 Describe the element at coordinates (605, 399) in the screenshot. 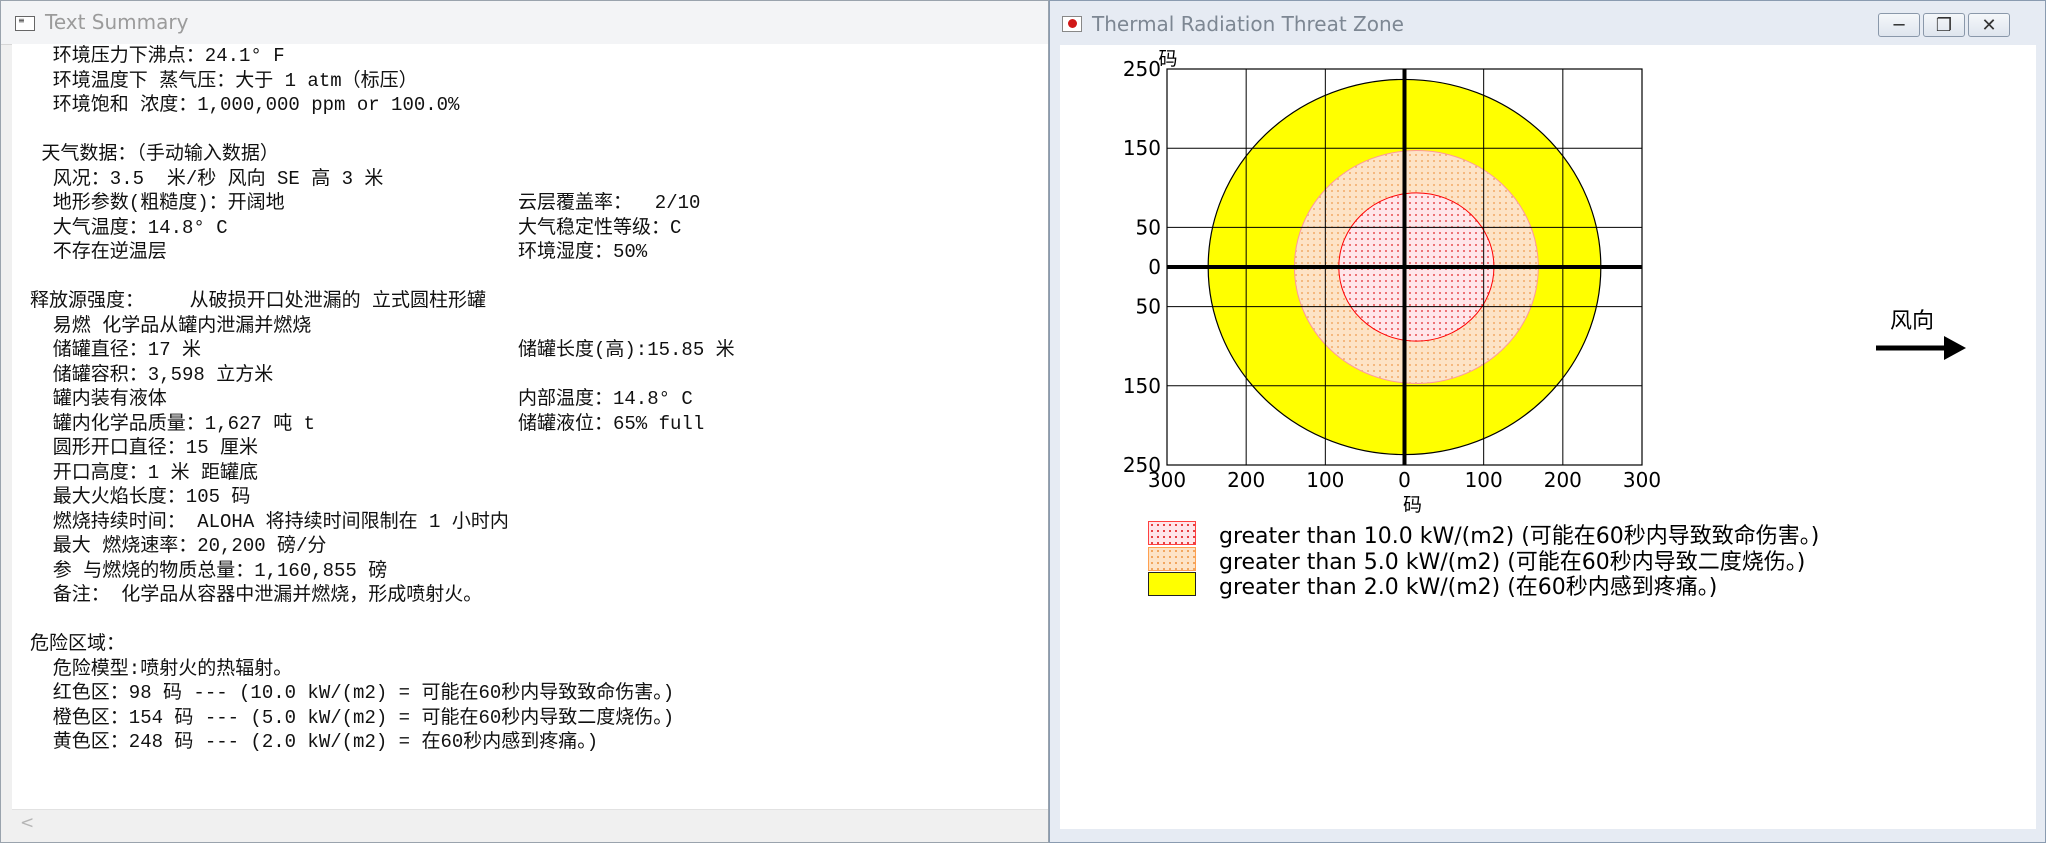

I see `summary-line-right: 内部温度：14.8° C` at that location.